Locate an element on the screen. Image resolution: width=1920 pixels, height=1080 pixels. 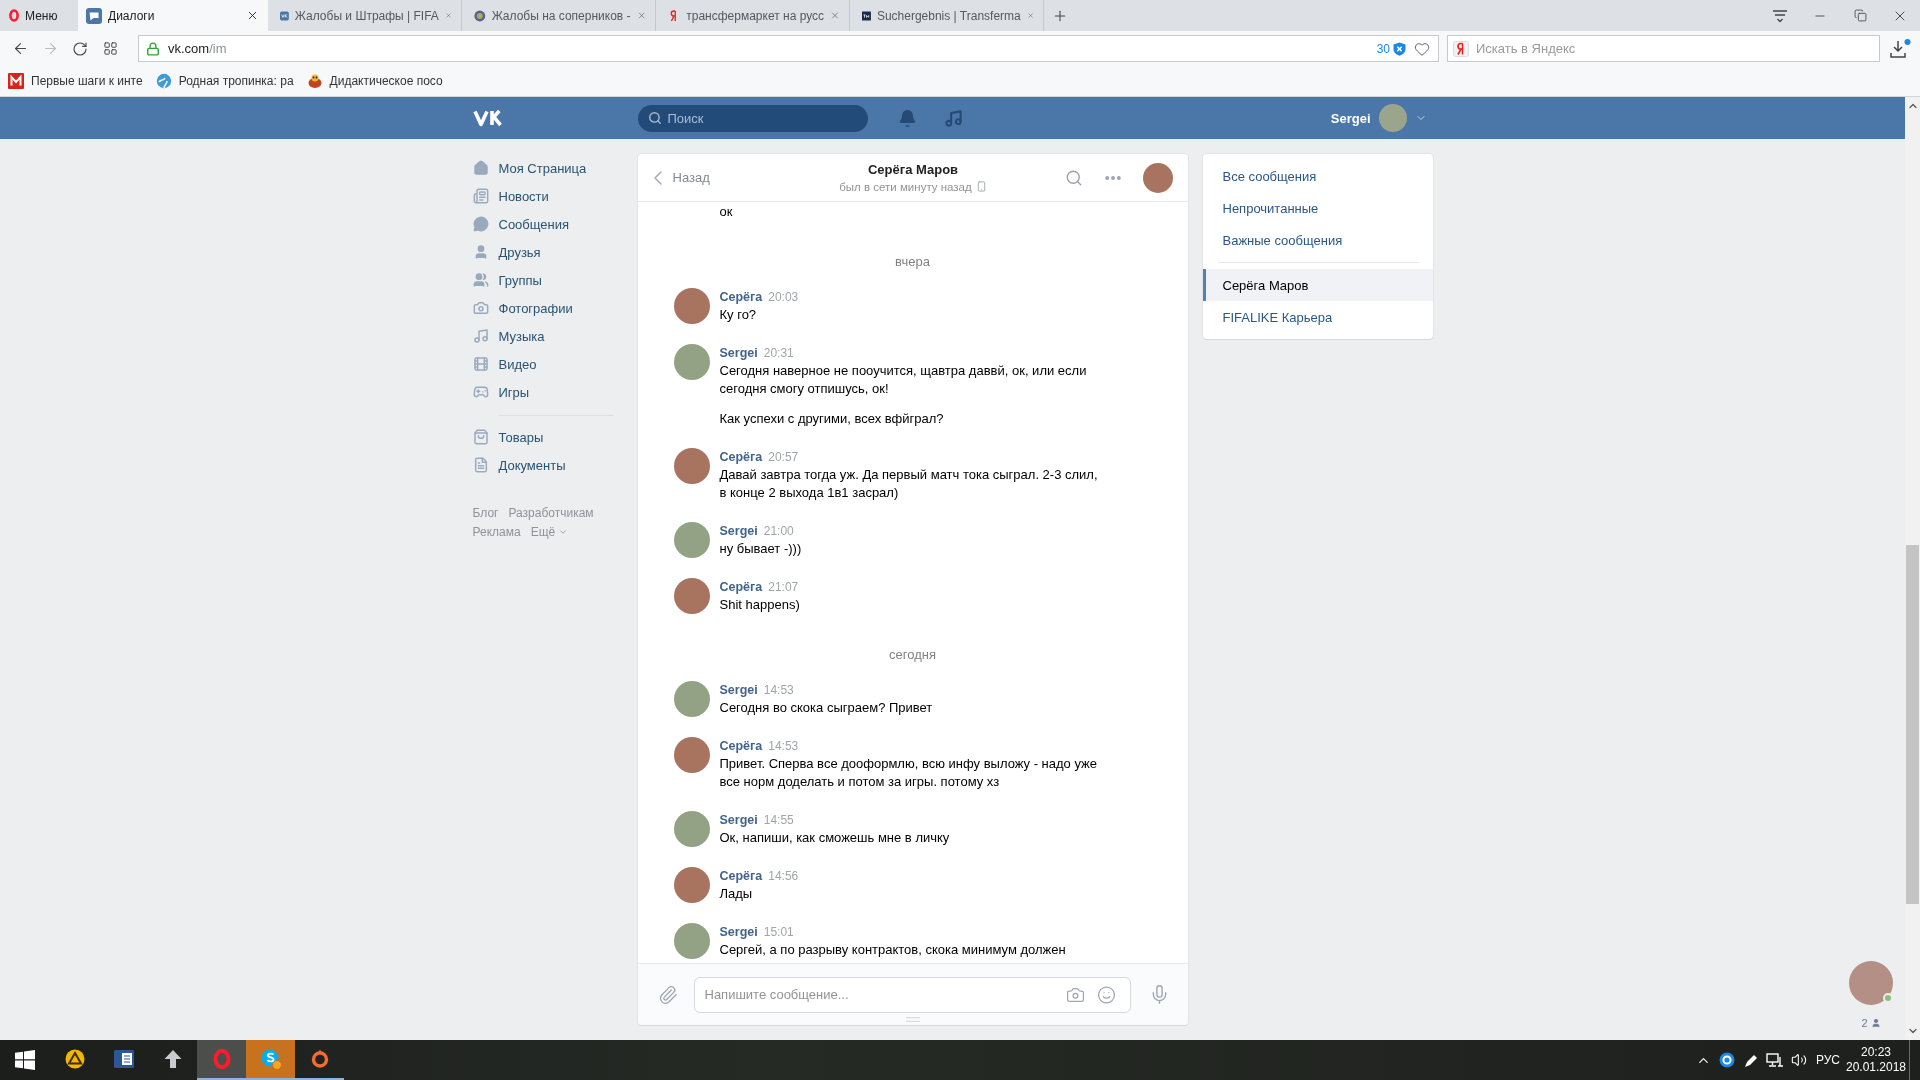
message-text: ок is located at coordinates (726, 212).